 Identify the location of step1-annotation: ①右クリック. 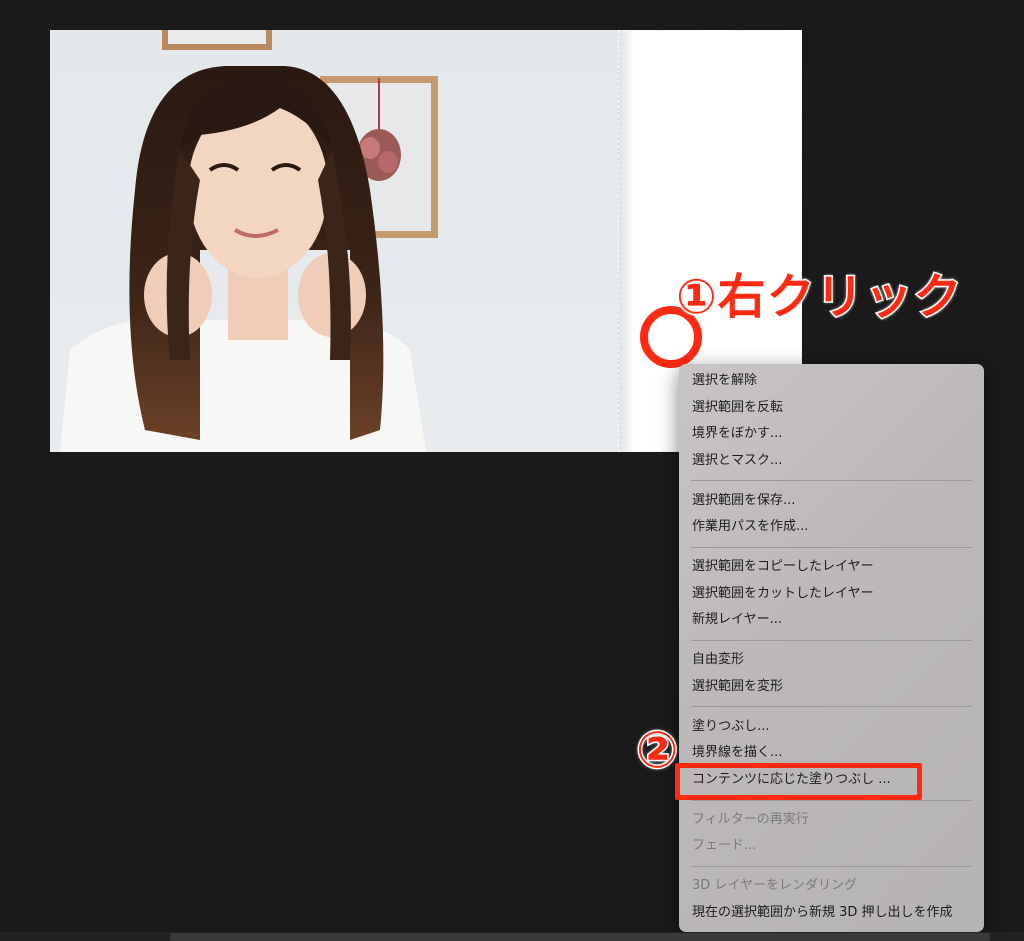
(819, 297).